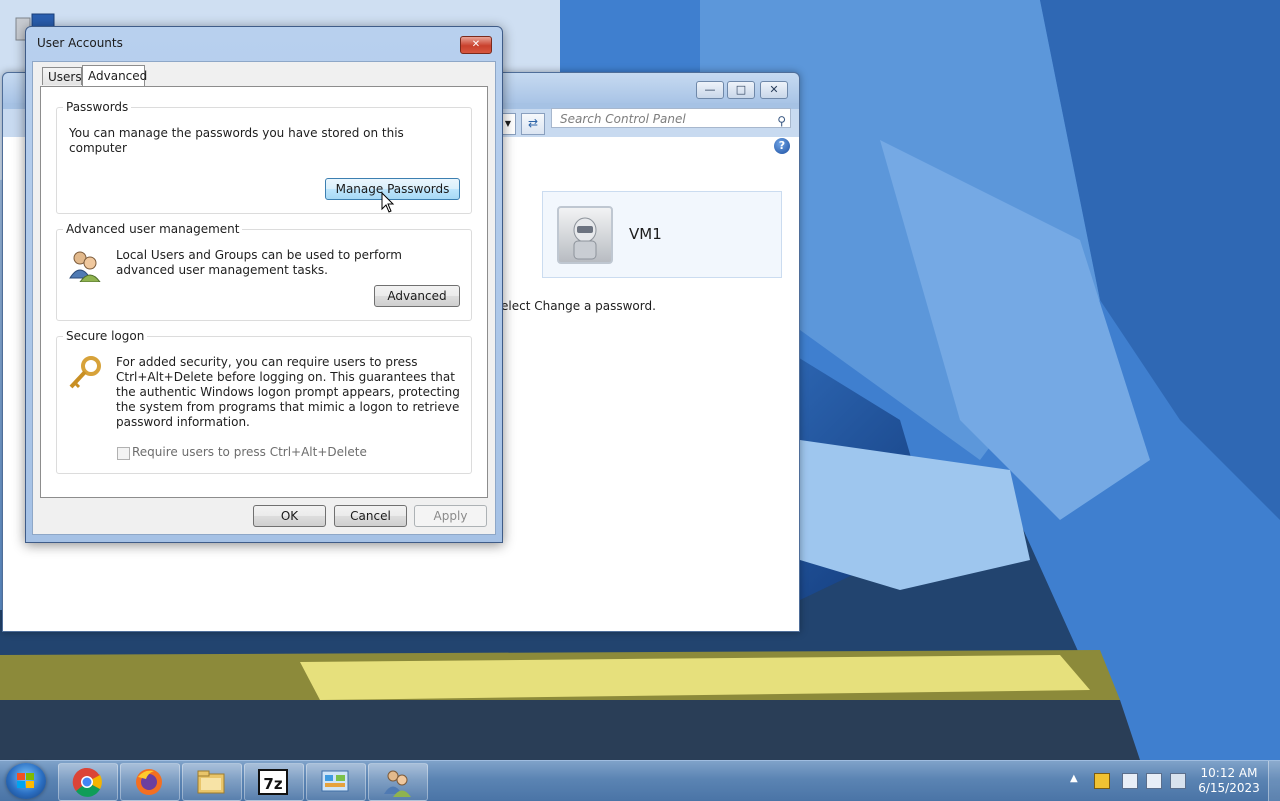 The height and width of the screenshot is (801, 1280). What do you see at coordinates (1229, 773) in the screenshot?
I see `clock-time: 10:12 AM` at bounding box center [1229, 773].